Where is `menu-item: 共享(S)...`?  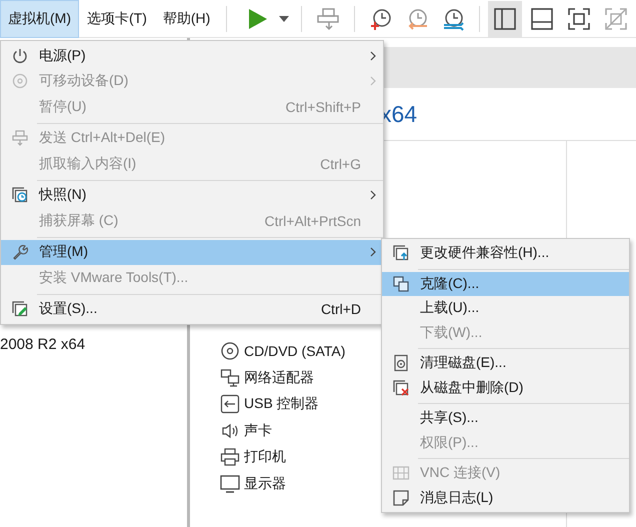 menu-item: 共享(S)... is located at coordinates (505, 418).